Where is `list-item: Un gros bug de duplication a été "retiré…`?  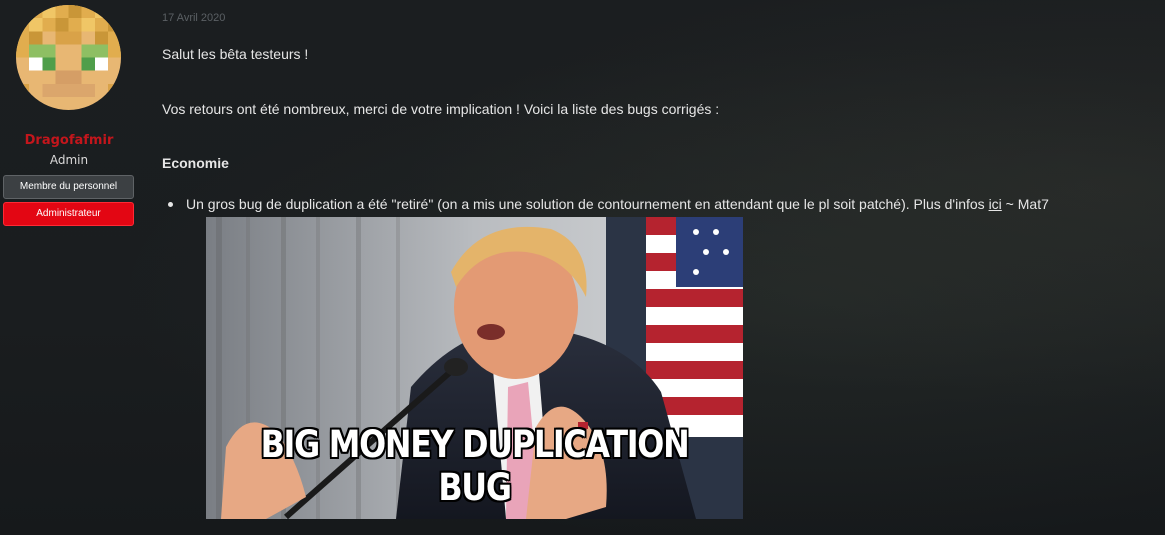 list-item: Un gros bug de duplication a été "retiré… is located at coordinates (666, 204).